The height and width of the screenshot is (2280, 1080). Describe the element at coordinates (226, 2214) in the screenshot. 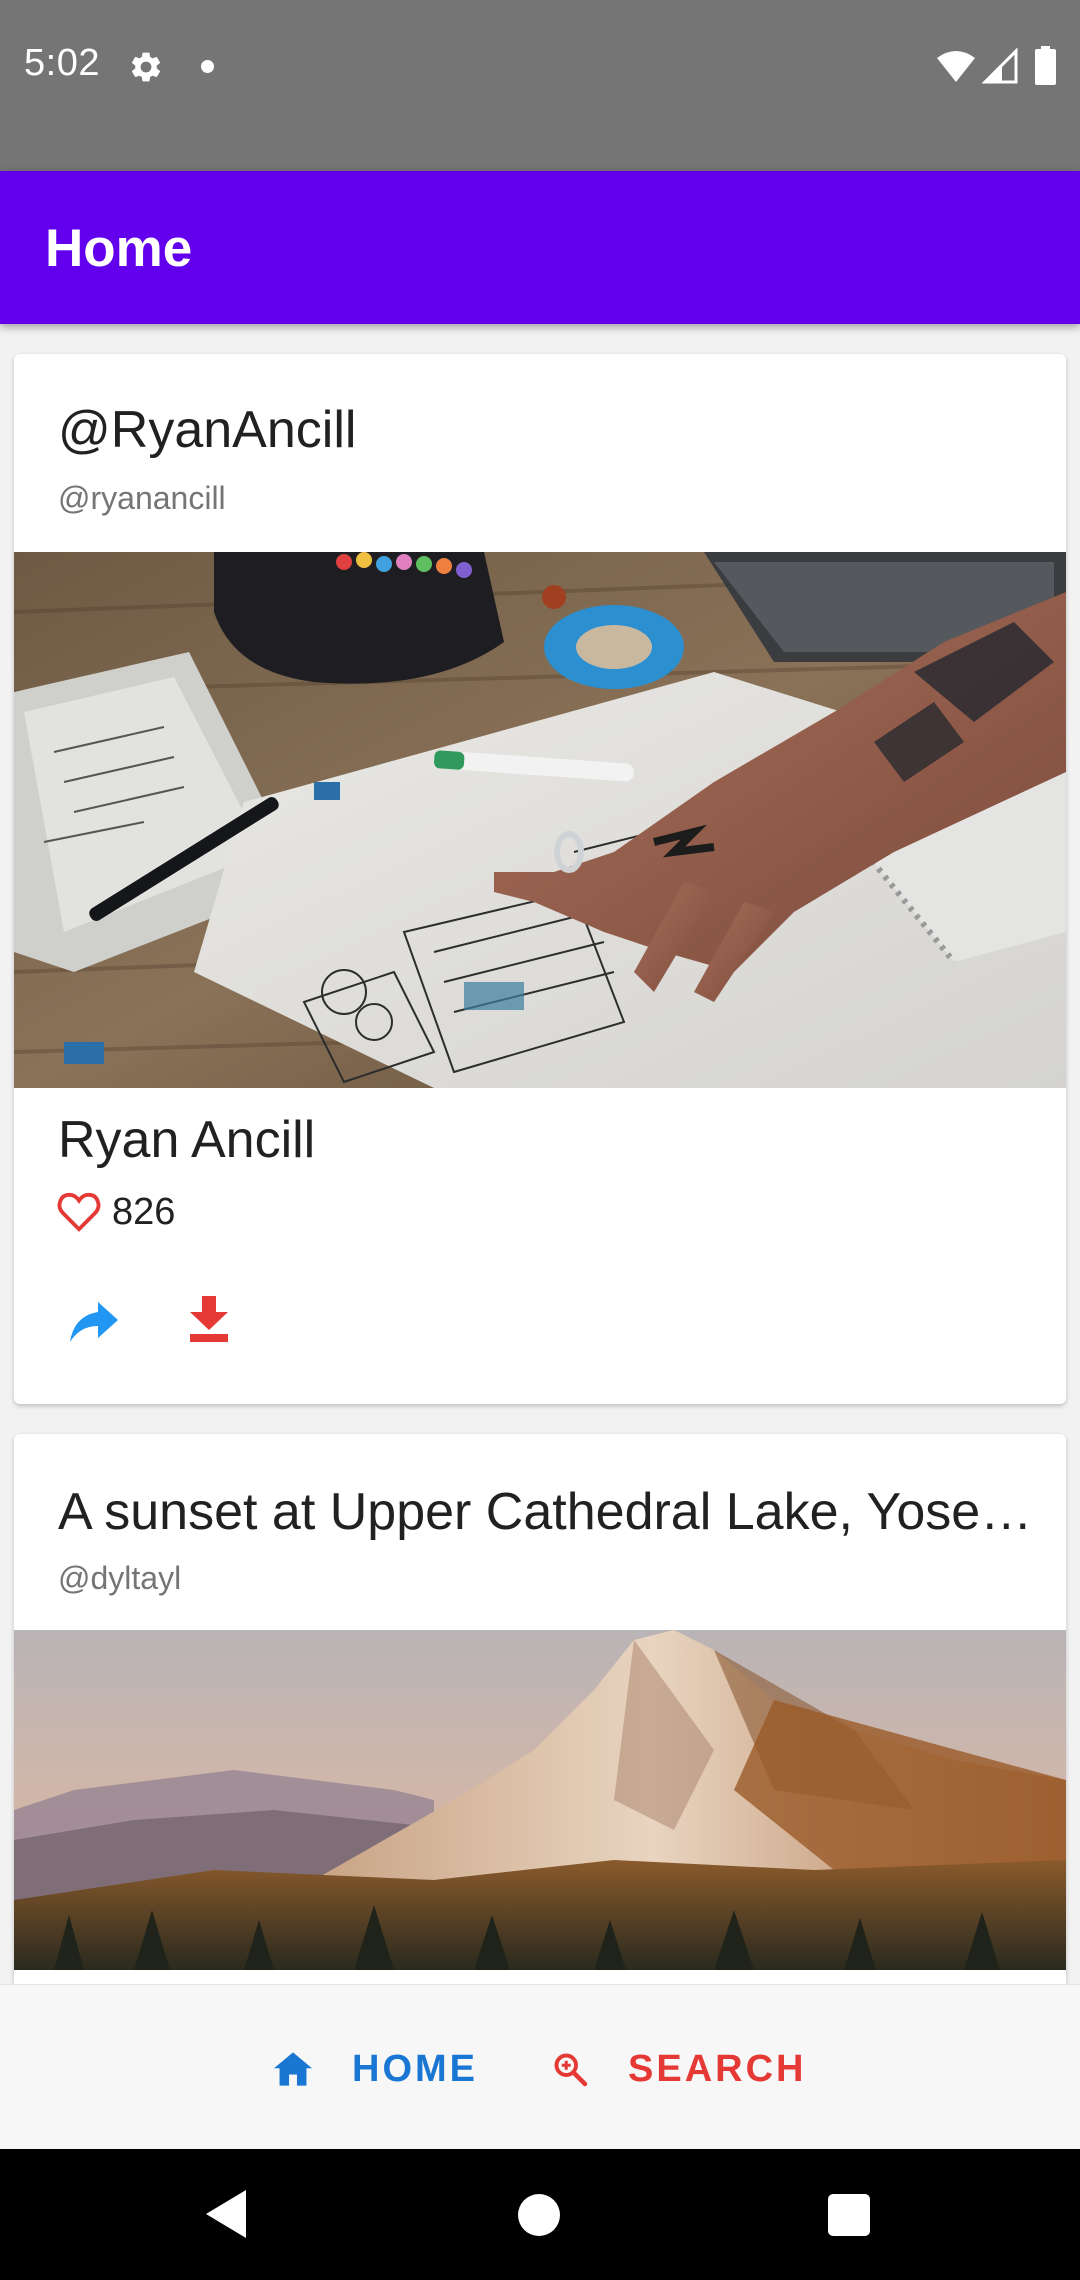

I see `back-icon` at that location.